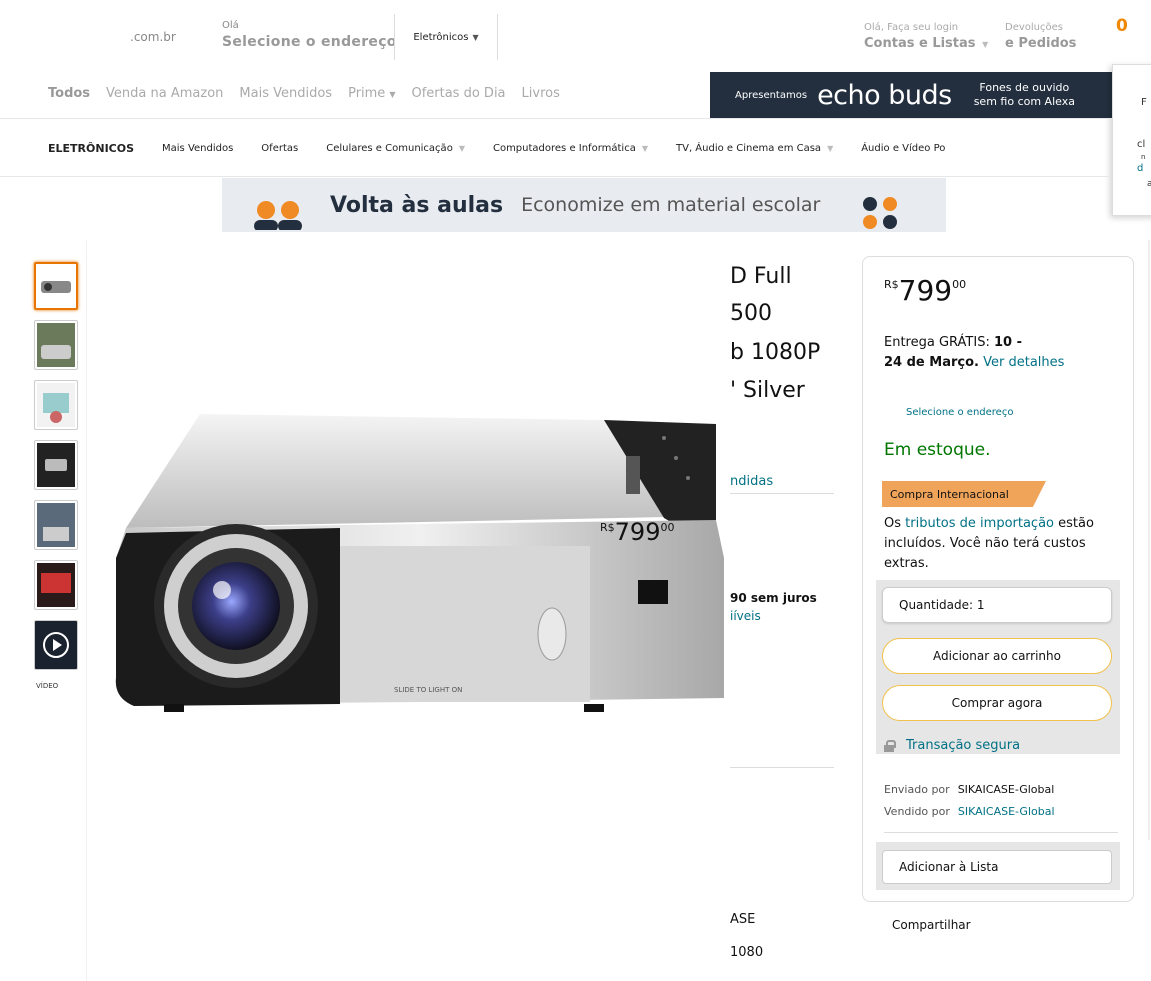  I want to click on shipped-by-value: SIKAICASE-Global, so click(1006, 789).